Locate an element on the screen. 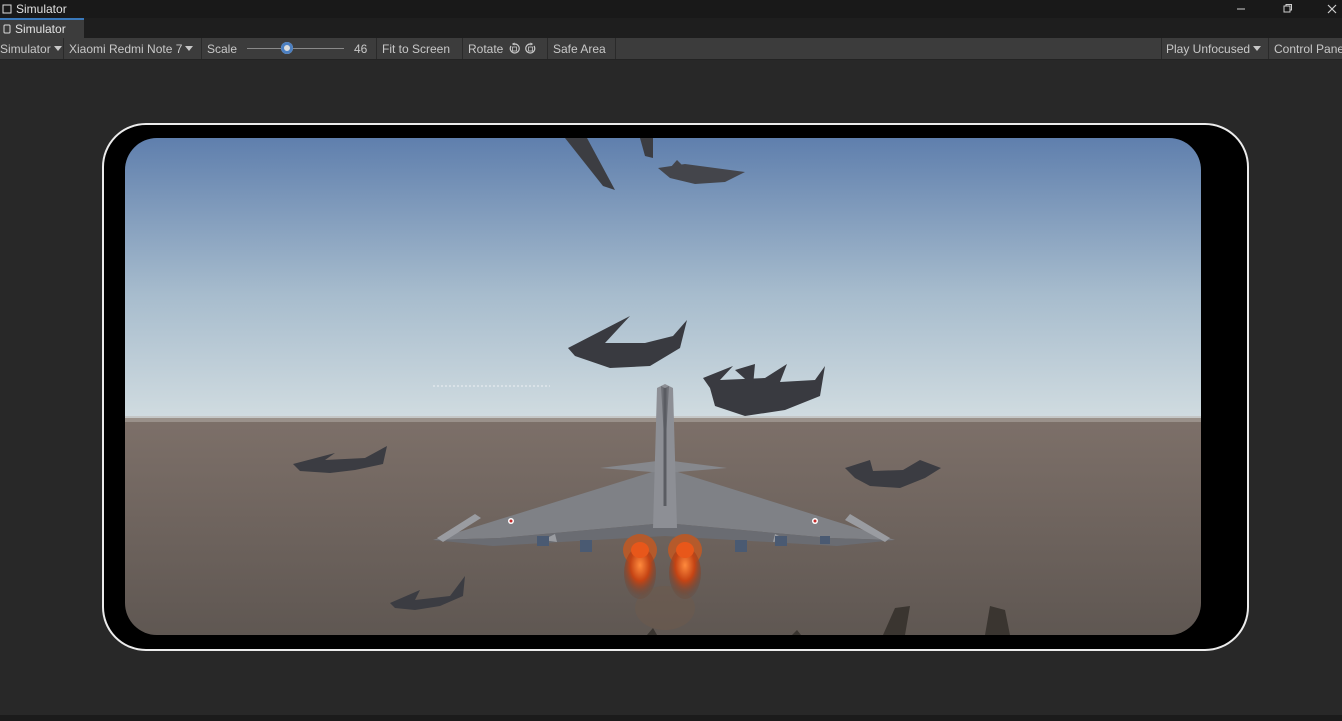 This screenshot has height=721, width=1342. scale-value: 46 is located at coordinates (363, 48).